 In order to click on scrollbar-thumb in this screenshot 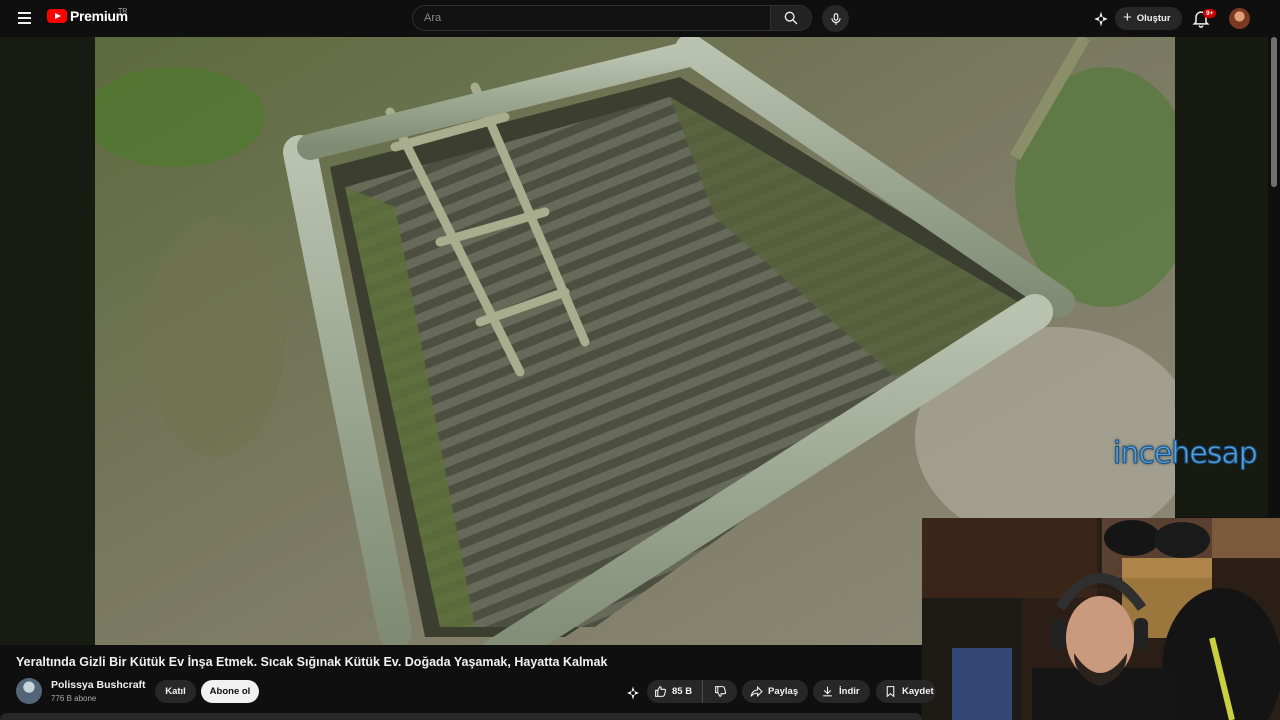, I will do `click(1274, 112)`.